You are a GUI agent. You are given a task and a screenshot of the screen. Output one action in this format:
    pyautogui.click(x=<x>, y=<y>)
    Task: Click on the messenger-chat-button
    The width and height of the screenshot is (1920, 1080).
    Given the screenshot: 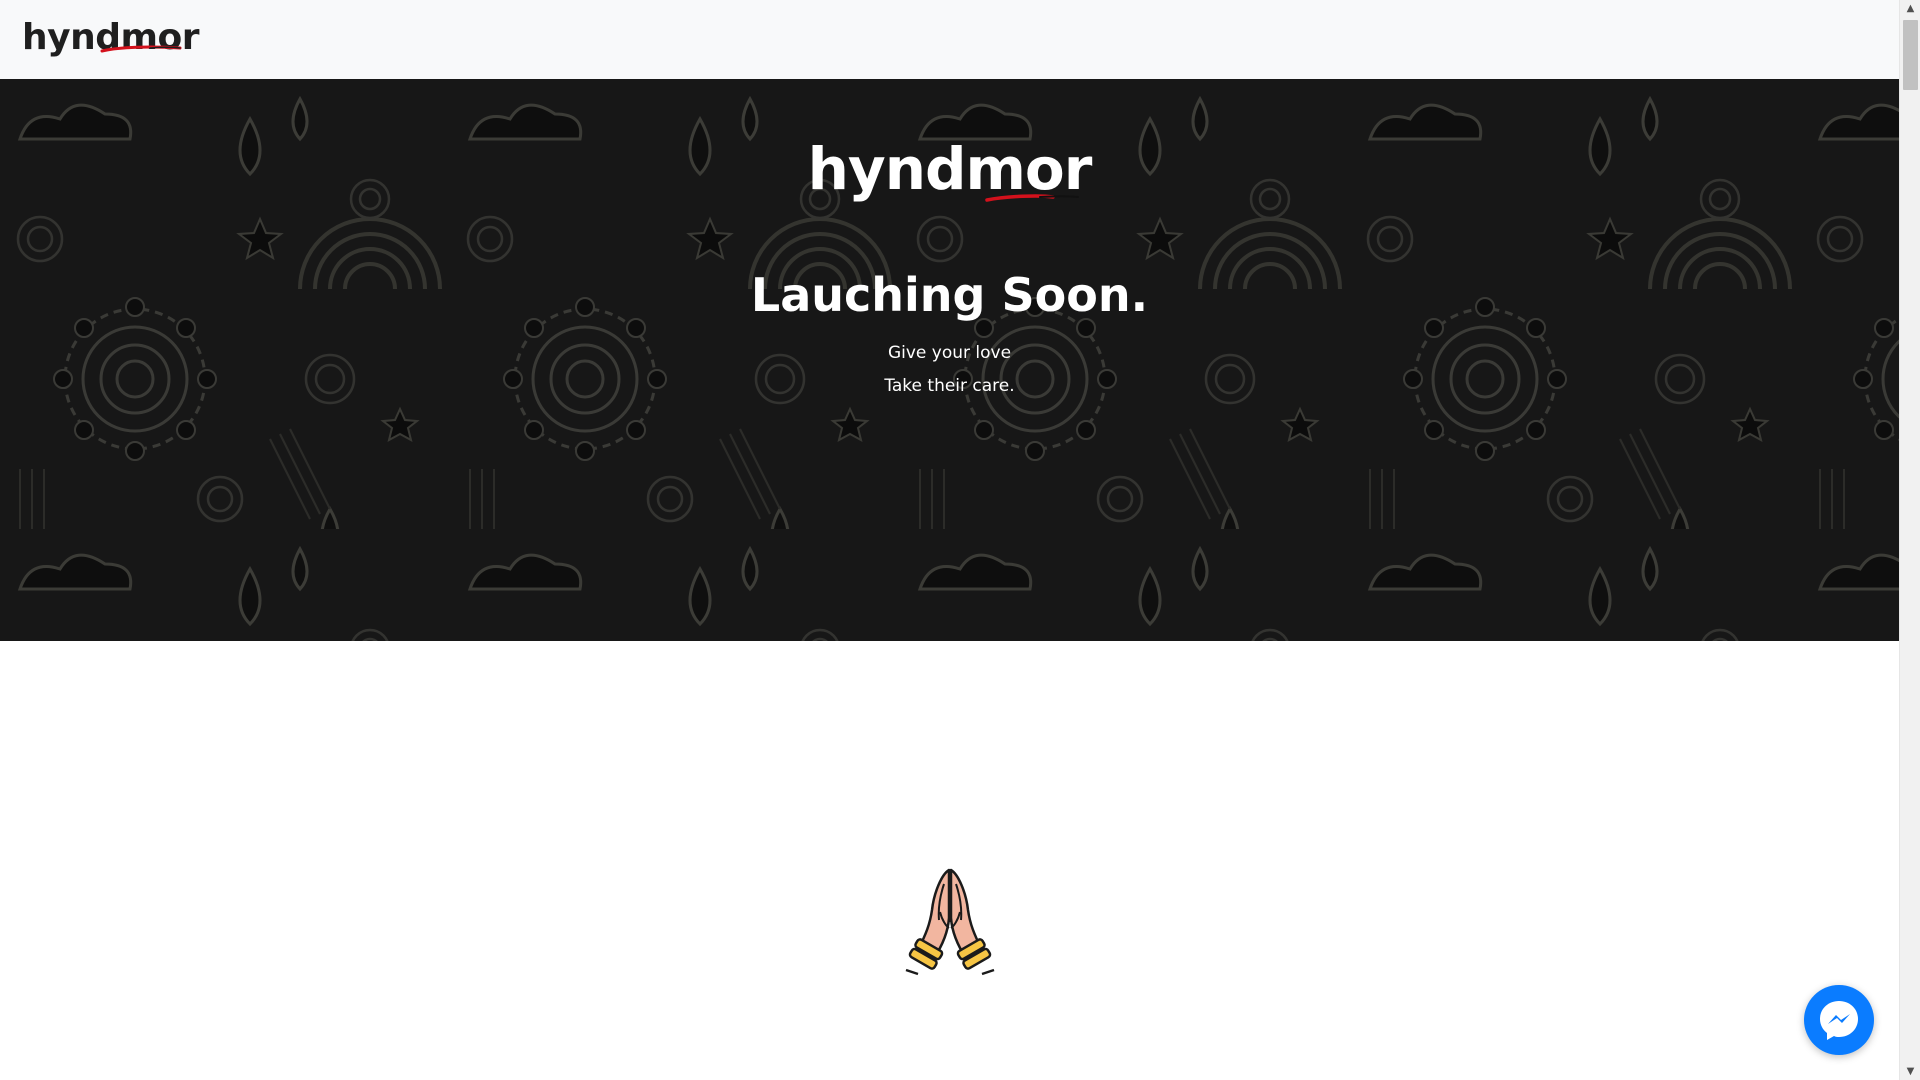 What is the action you would take?
    pyautogui.click(x=1839, y=1020)
    